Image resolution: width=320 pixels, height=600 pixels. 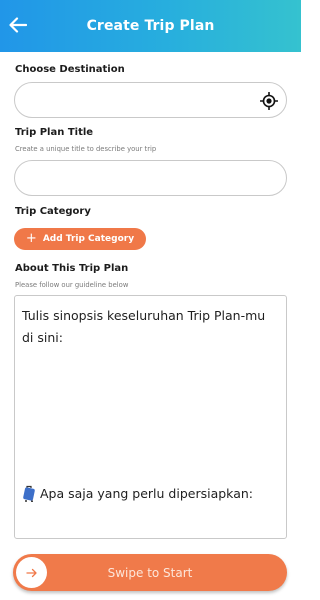 I want to click on destination-field, so click(x=150, y=100).